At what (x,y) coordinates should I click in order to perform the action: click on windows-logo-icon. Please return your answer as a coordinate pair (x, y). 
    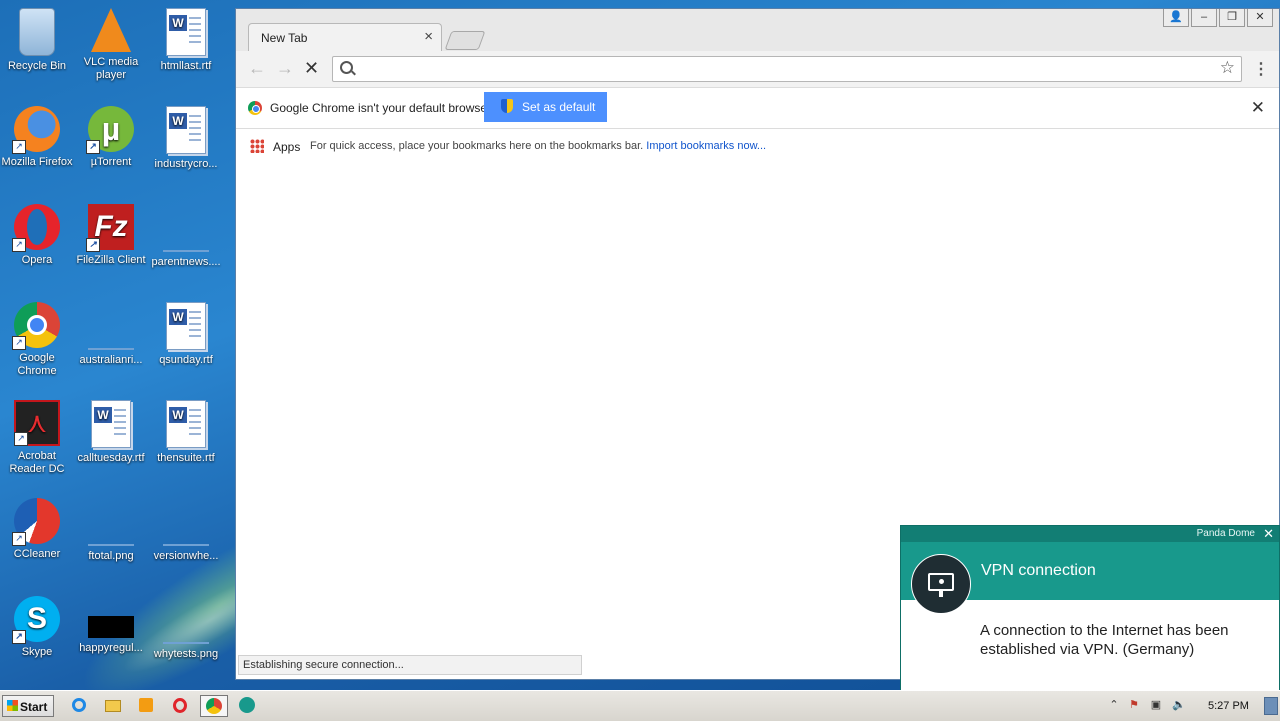
    Looking at the image, I should click on (12, 705).